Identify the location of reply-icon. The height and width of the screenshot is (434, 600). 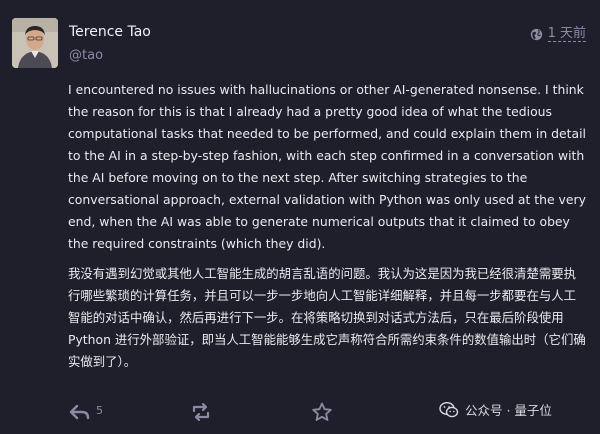
(79, 412).